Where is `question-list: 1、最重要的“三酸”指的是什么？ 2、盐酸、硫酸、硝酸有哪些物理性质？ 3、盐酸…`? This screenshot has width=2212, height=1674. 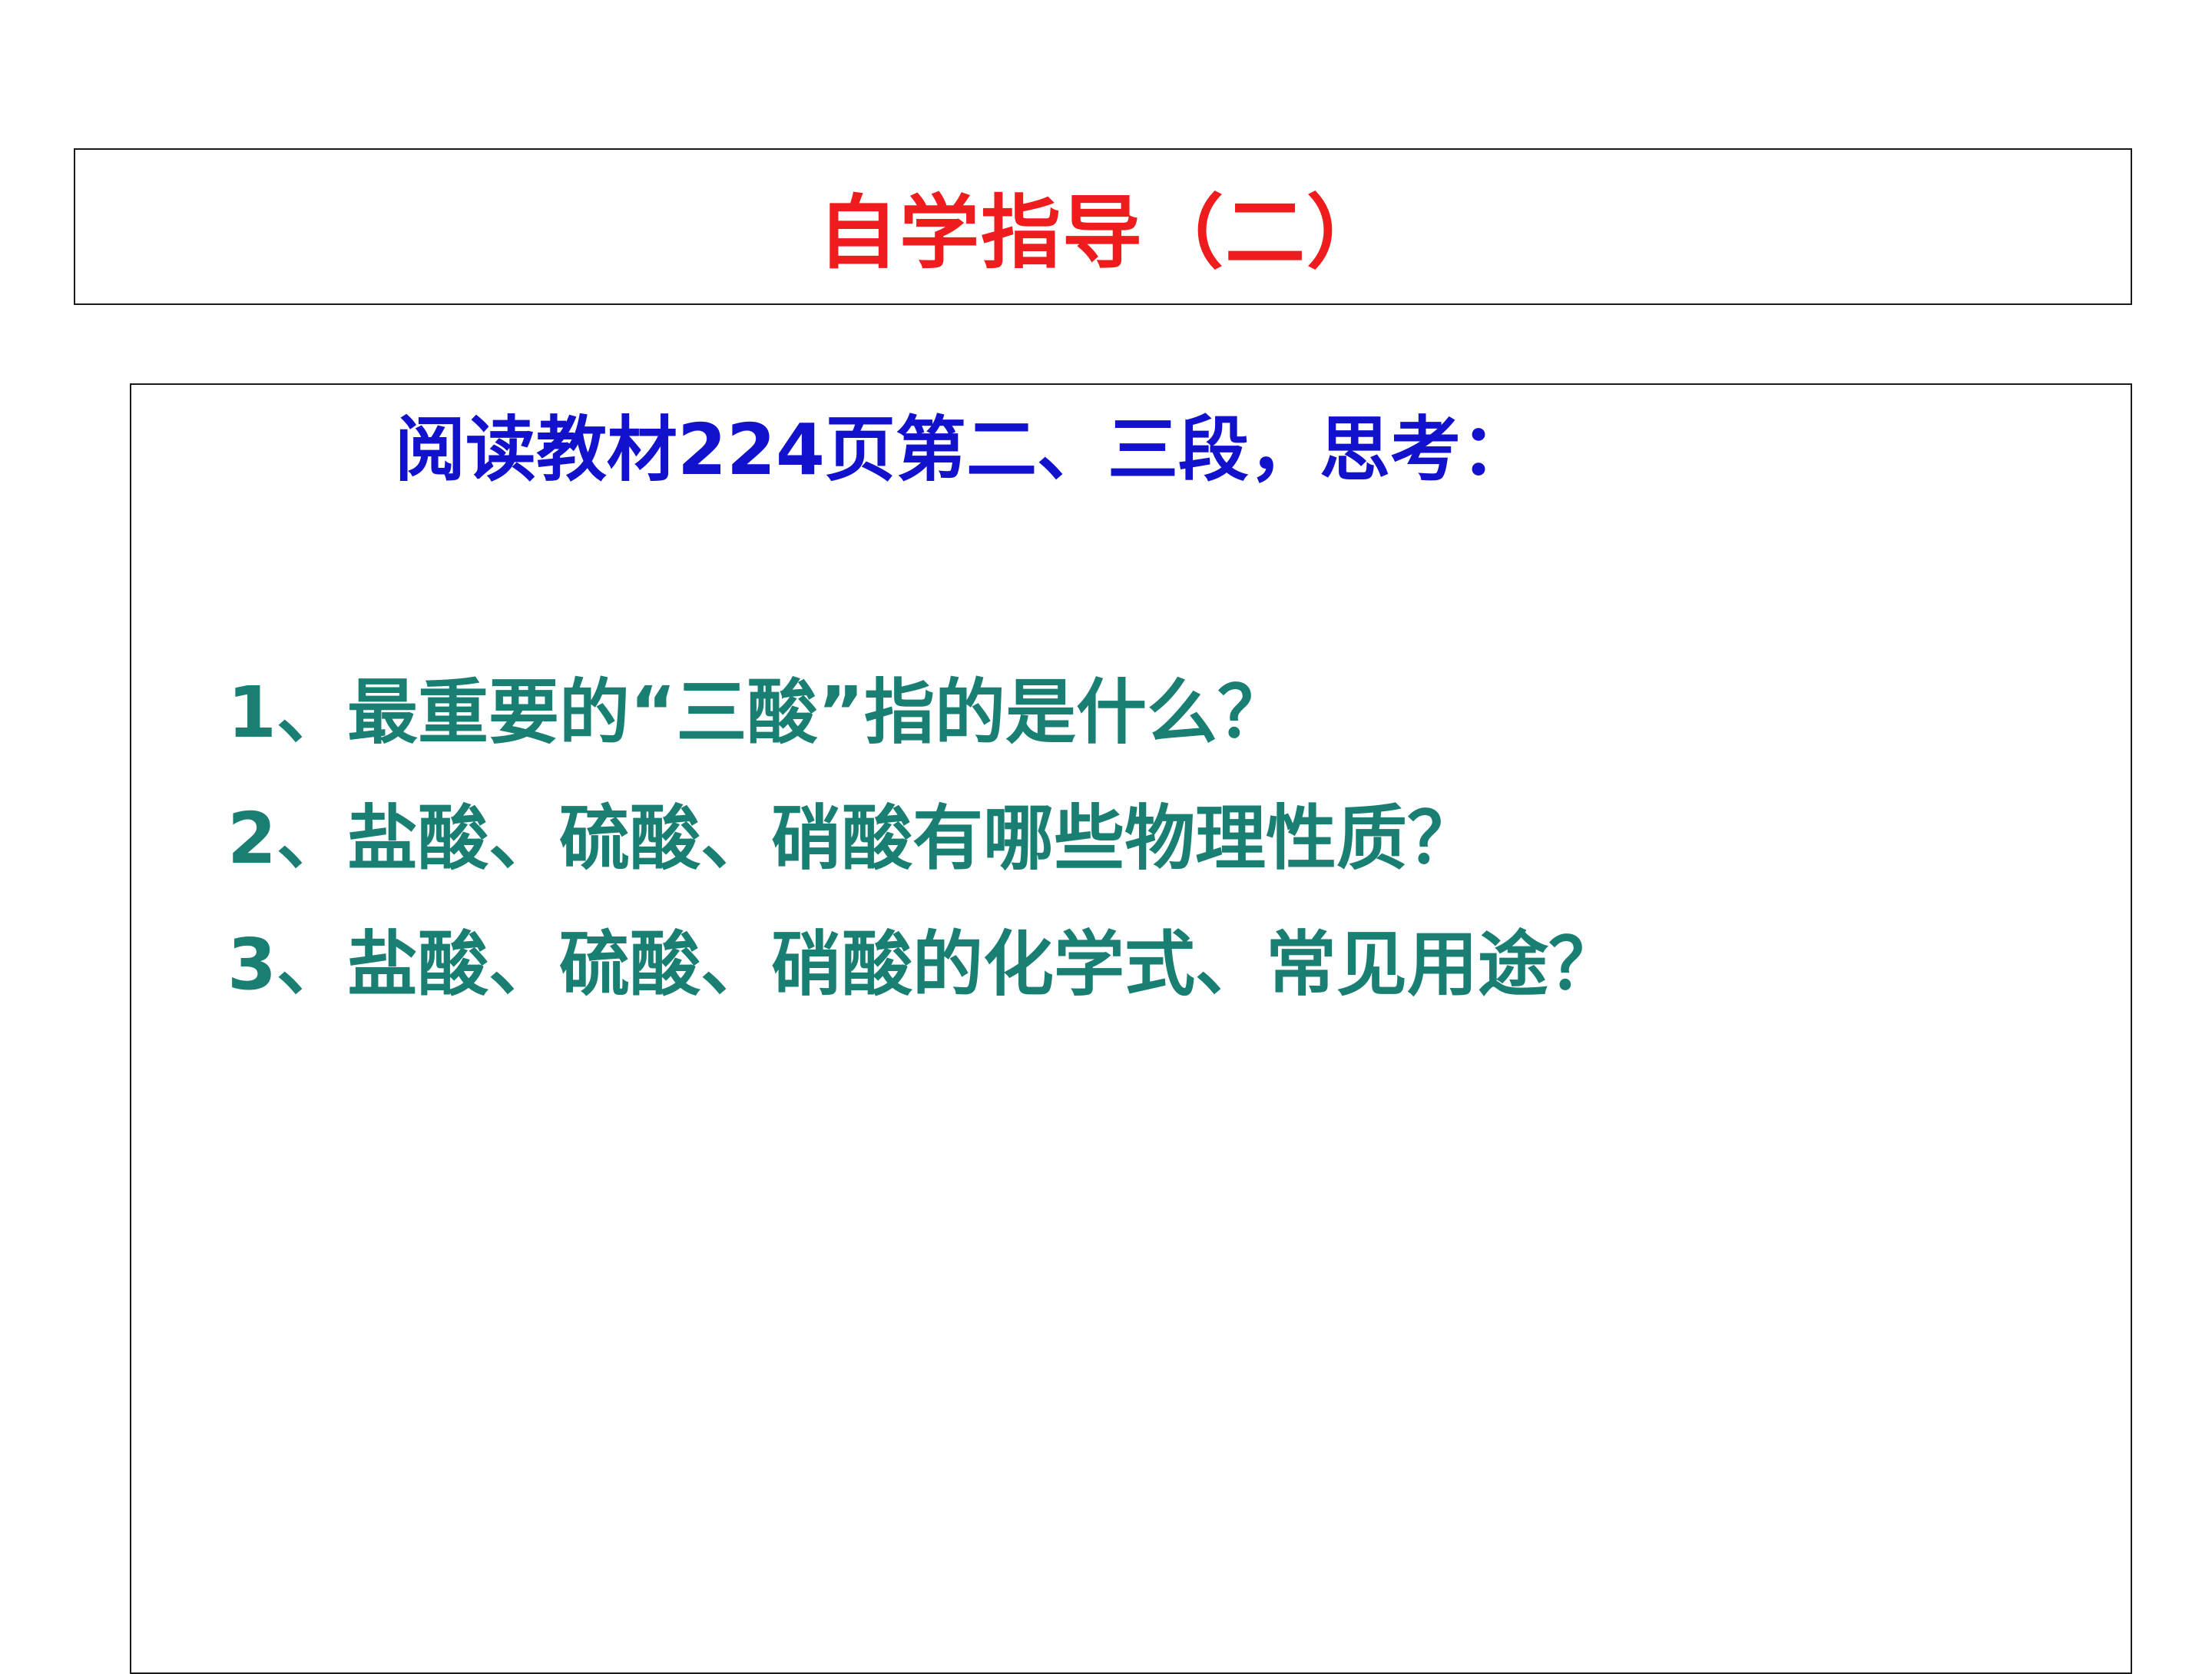
question-list: 1、最重要的“三酸”指的是什么？ 2、盐酸、硫酸、硝酸有哪些物理性质？ 3、盐酸… is located at coordinates (923, 839).